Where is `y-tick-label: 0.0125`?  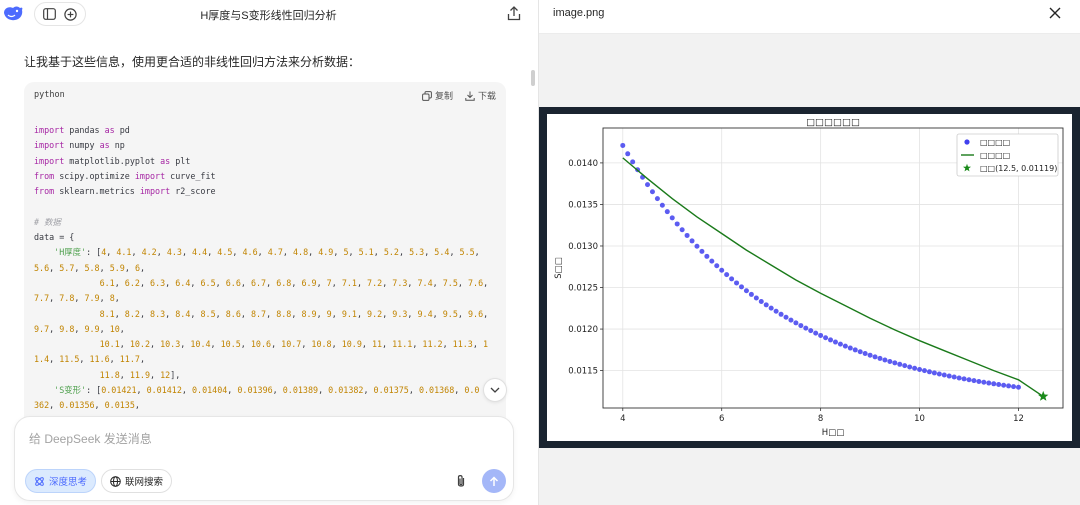
y-tick-label: 0.0125 is located at coordinates (583, 289).